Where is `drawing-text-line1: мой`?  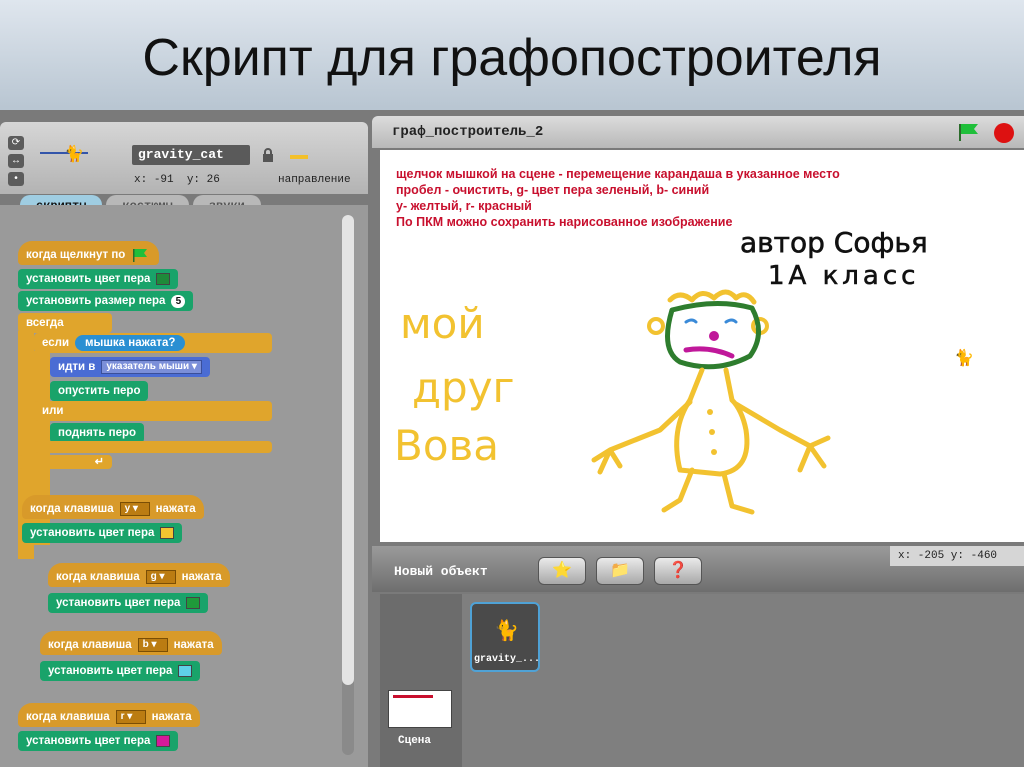
drawing-text-line1: мой is located at coordinates (442, 323).